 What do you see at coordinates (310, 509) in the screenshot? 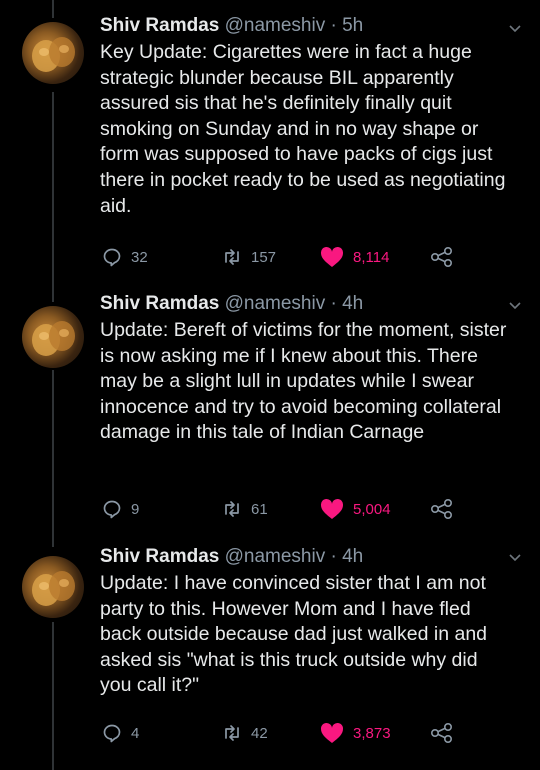
I see `tweet-actions: 9 61 5,004` at bounding box center [310, 509].